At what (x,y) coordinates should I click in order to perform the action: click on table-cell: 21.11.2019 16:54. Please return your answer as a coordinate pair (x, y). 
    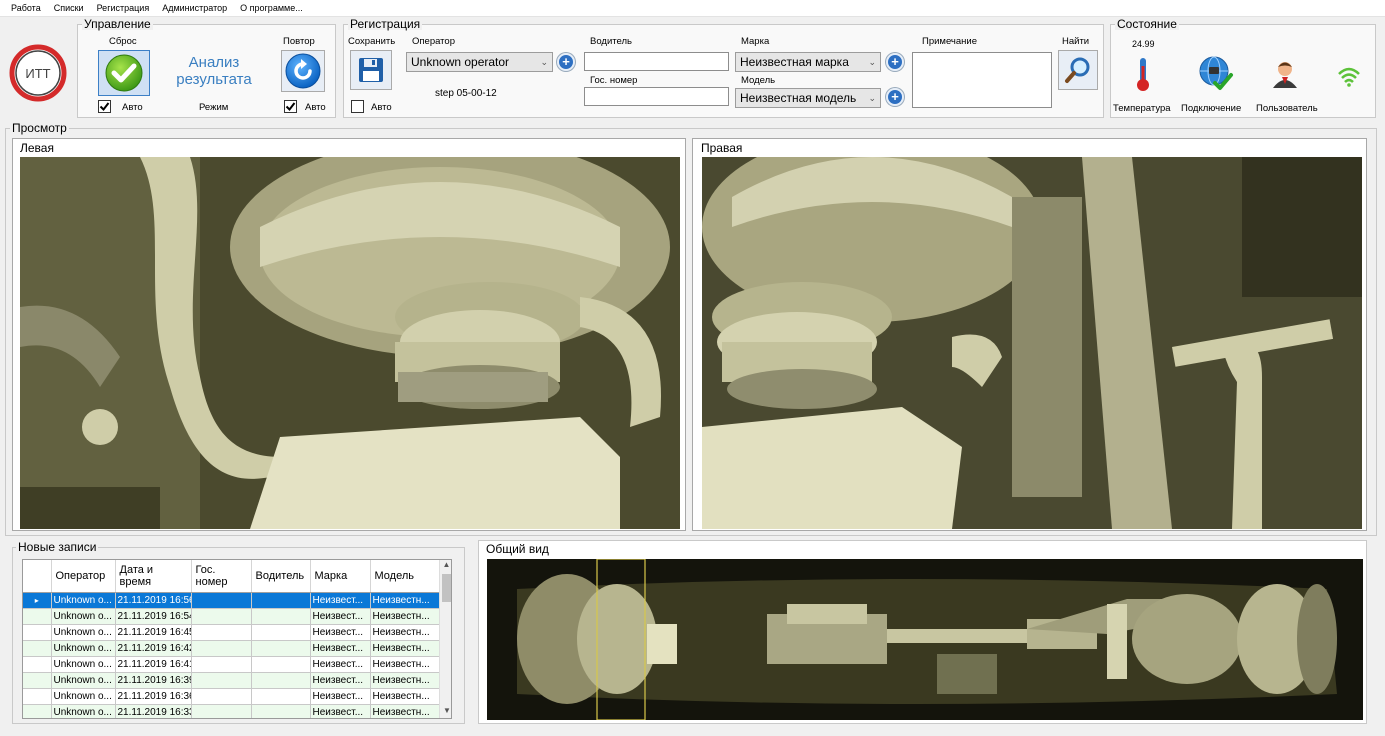
    Looking at the image, I should click on (153, 616).